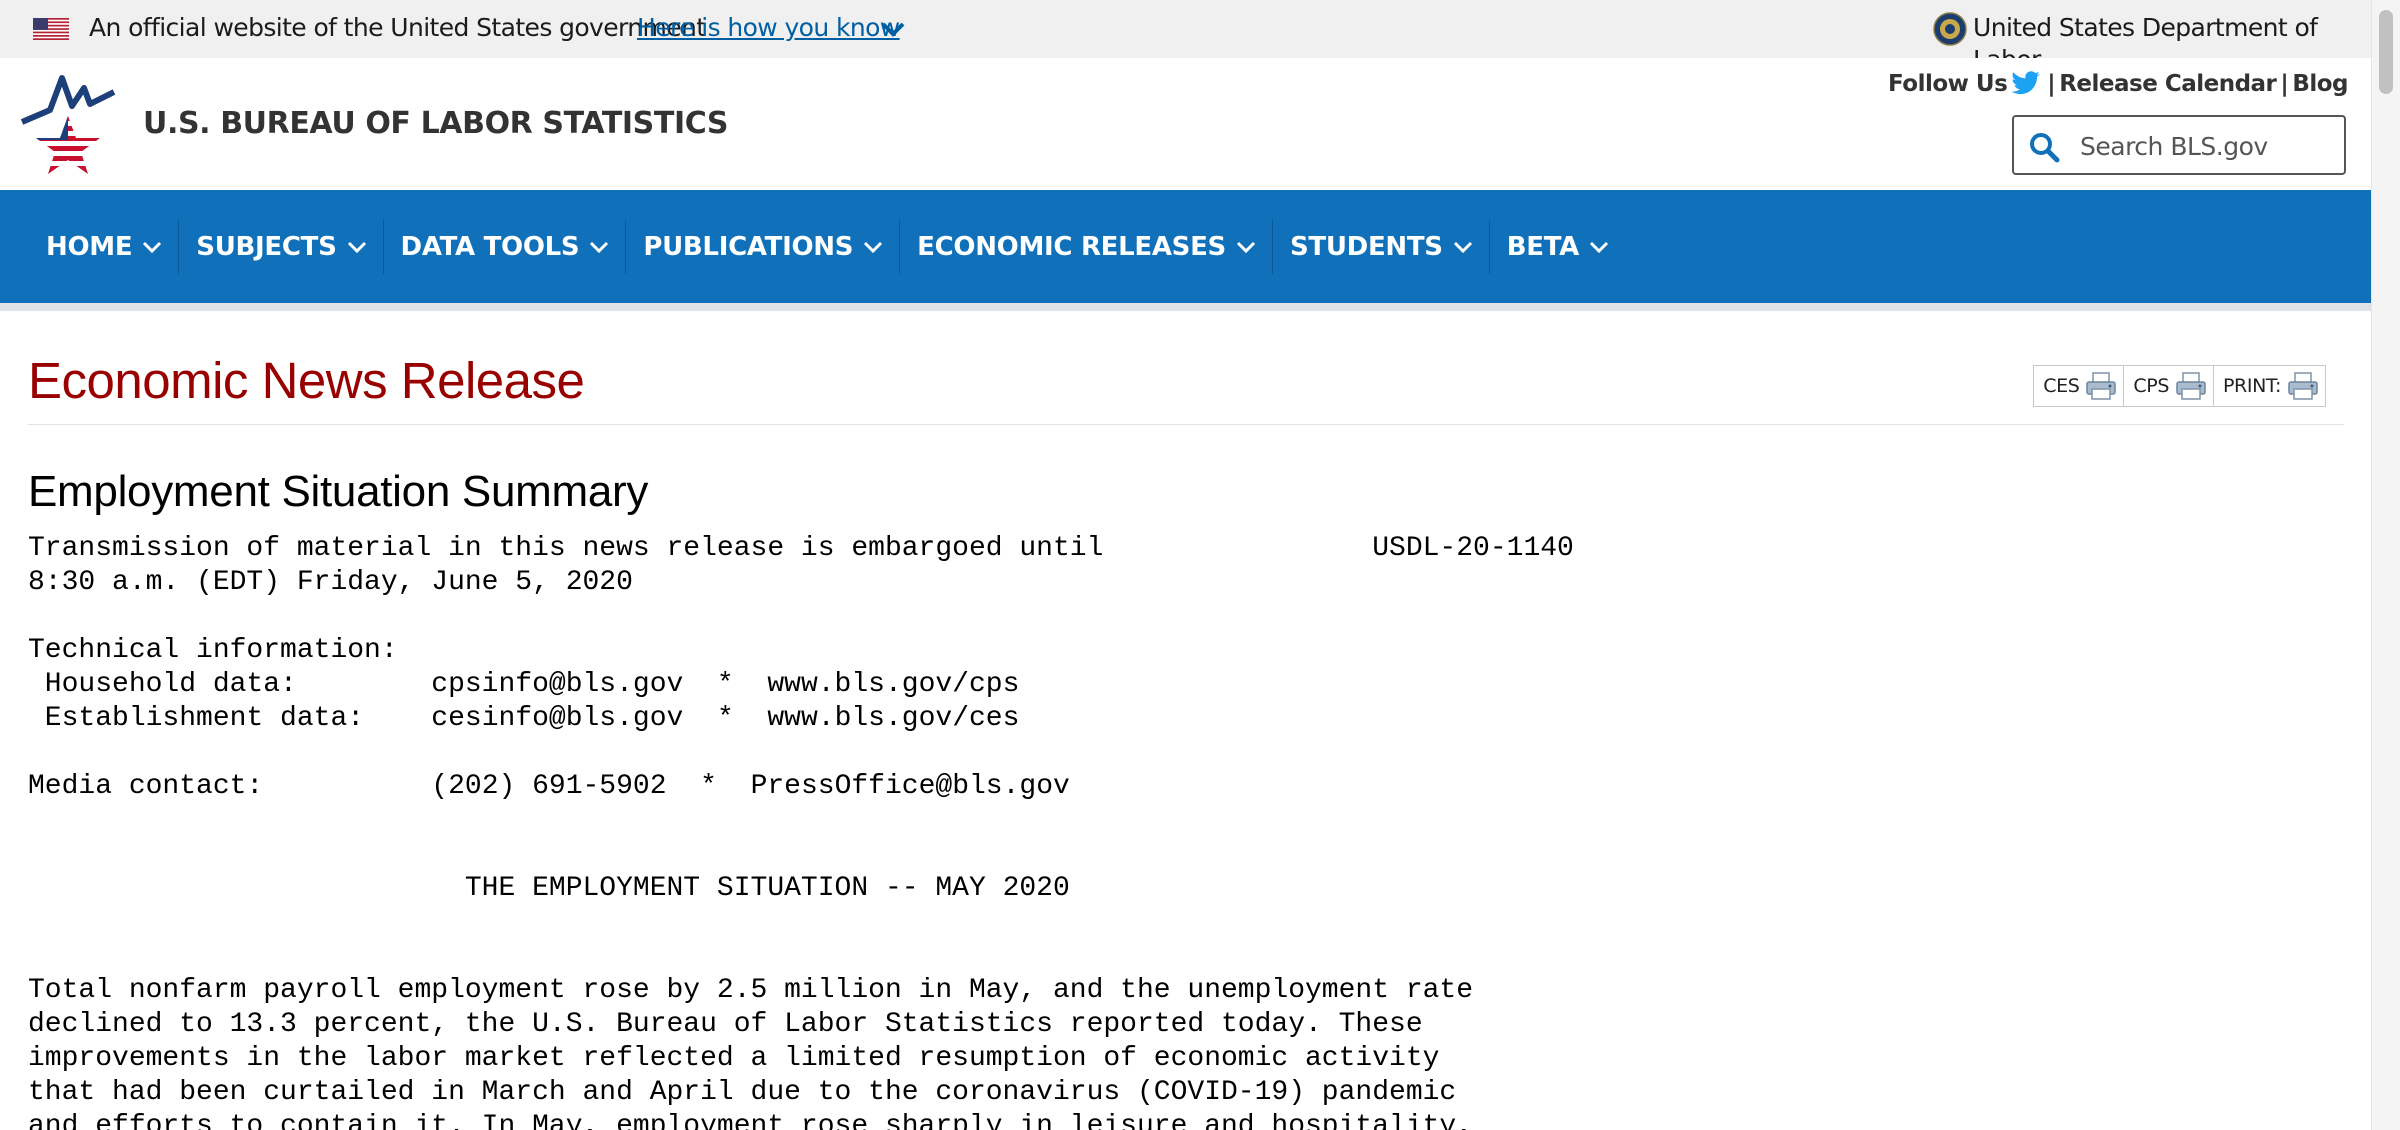  Describe the element at coordinates (2026, 83) in the screenshot. I see `twitter-icon` at that location.